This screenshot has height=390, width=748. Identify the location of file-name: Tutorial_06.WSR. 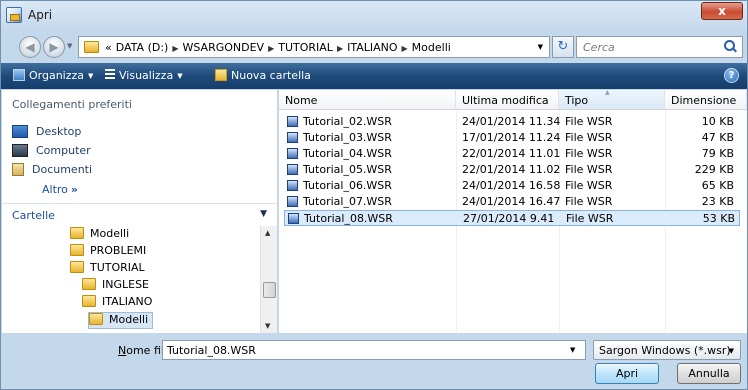
(347, 185).